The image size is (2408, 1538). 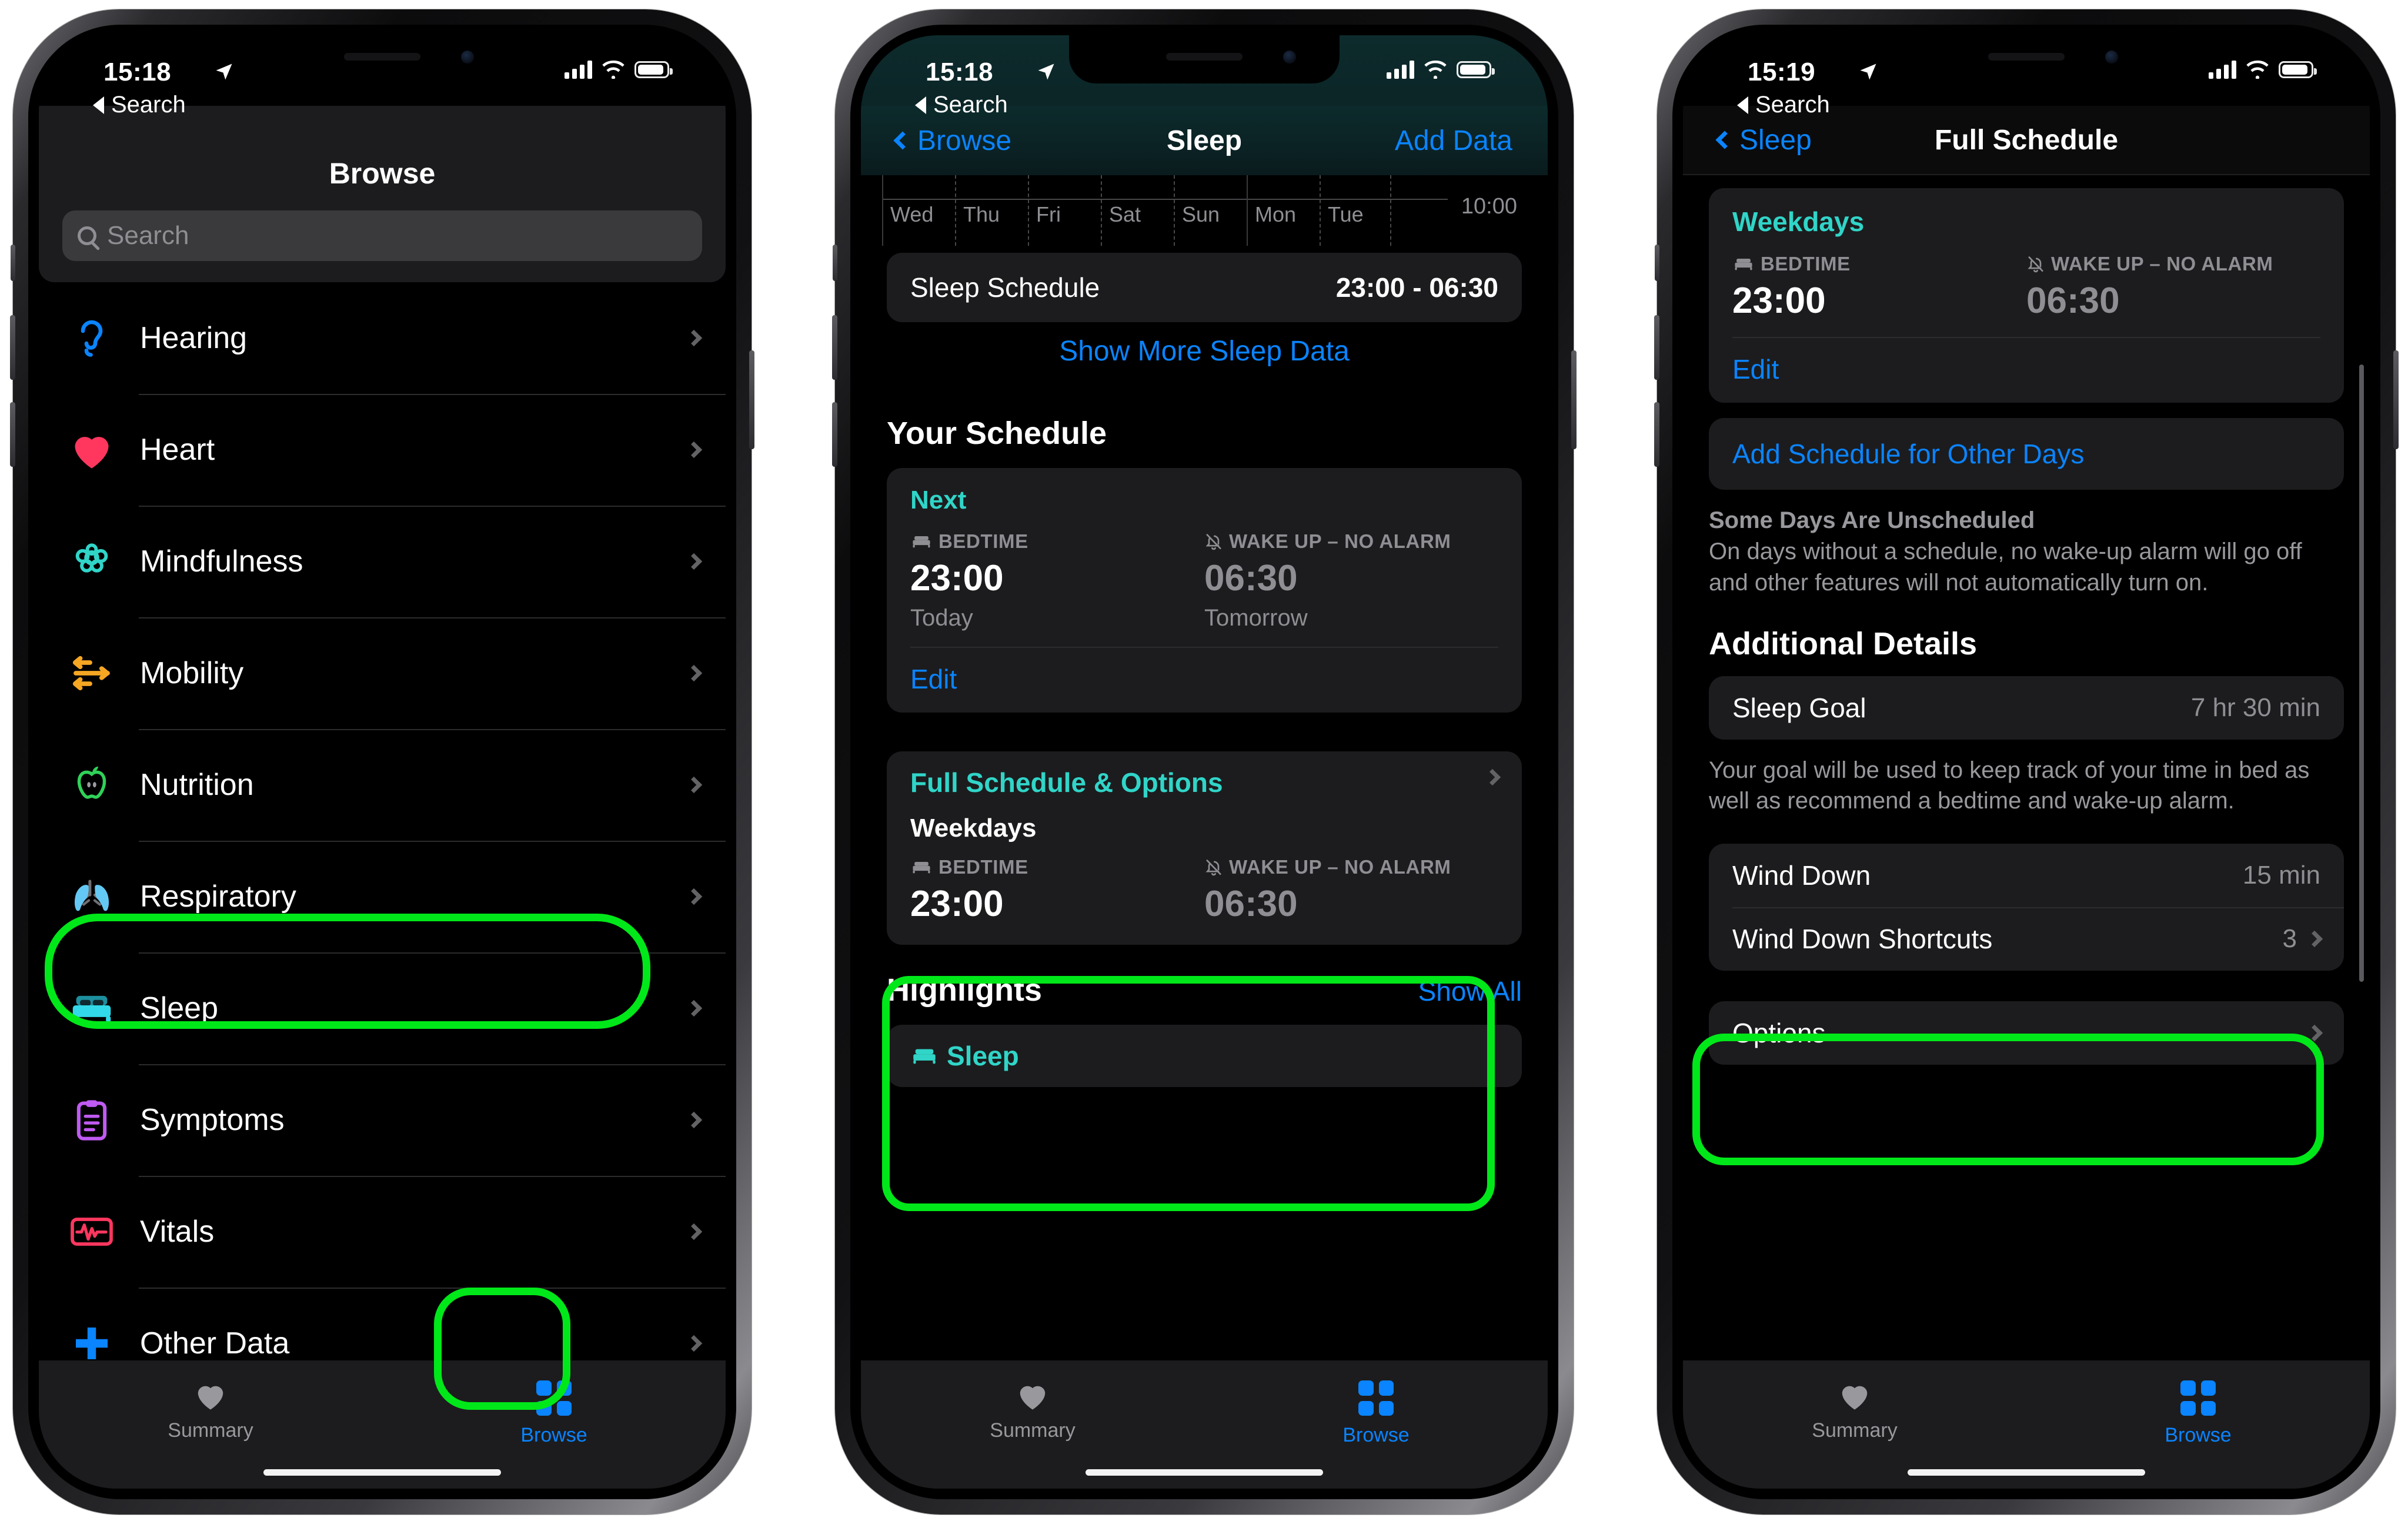 I want to click on wind-down-shortcuts-row: Wind Down Shortcuts 3, so click(x=2026, y=939).